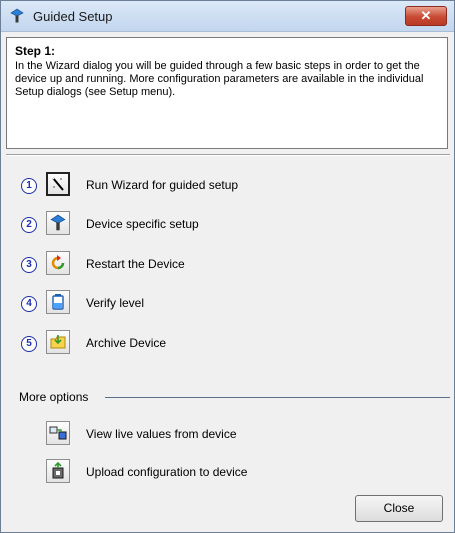 The image size is (455, 533). I want to click on archive-folder-icon, so click(58, 342).